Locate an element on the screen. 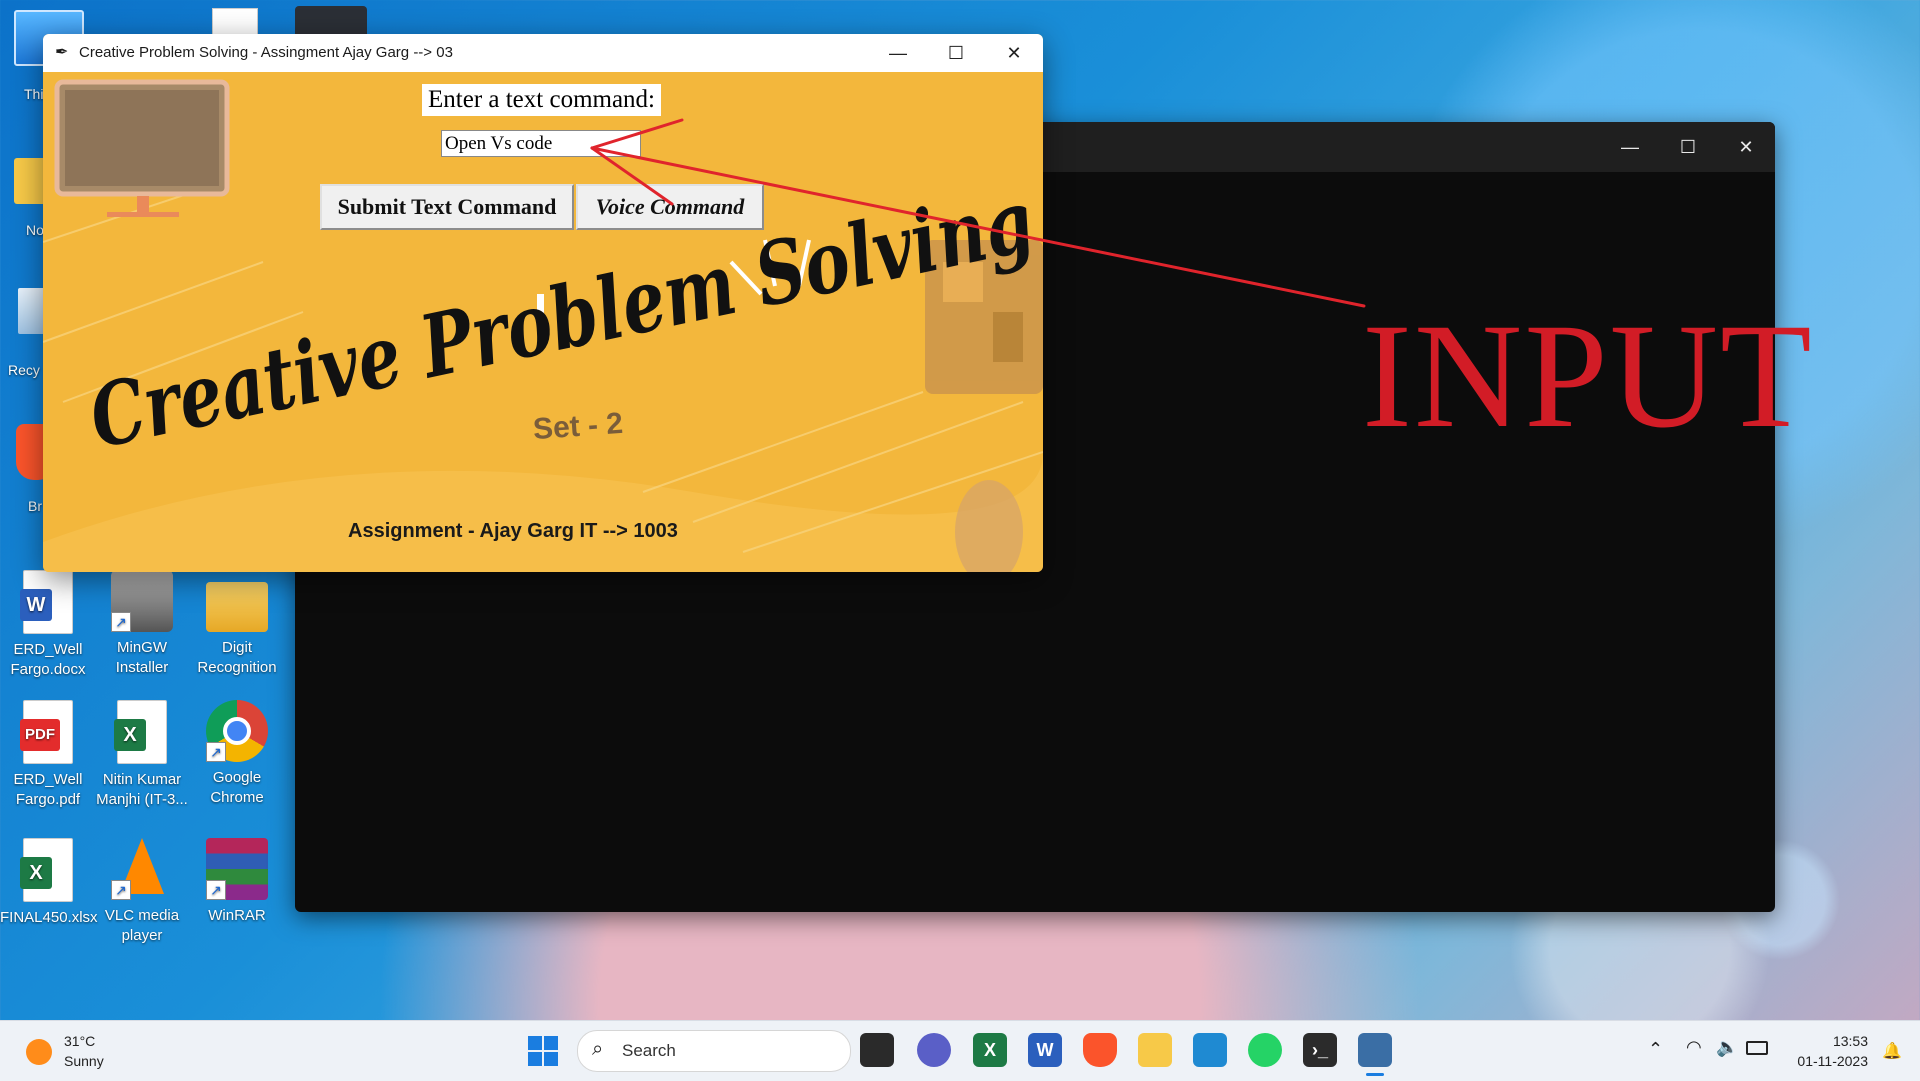  notification-bell-icon: 🔔 is located at coordinates (1892, 1051).